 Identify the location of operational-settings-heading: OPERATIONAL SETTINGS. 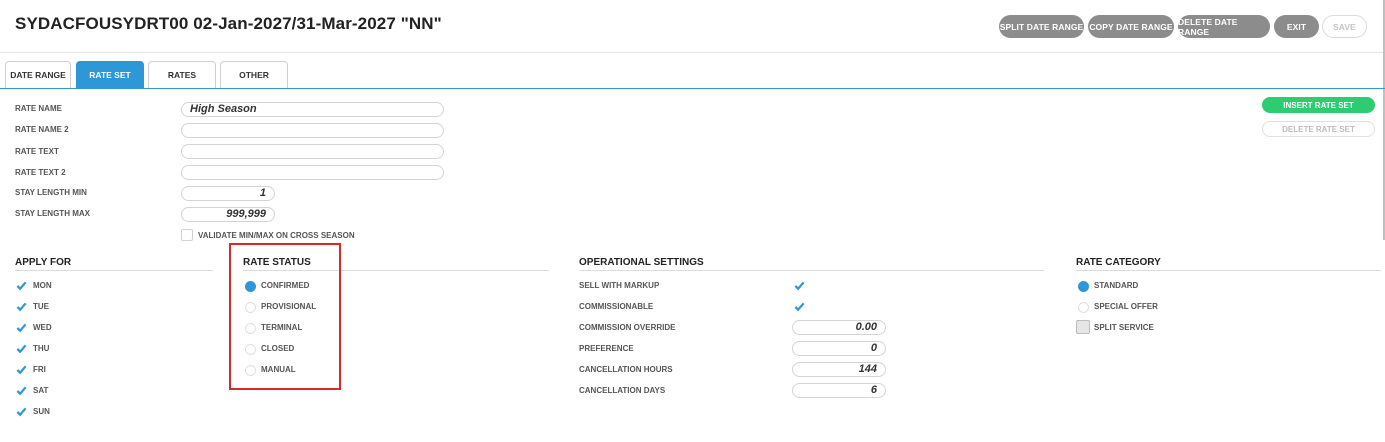
(641, 262).